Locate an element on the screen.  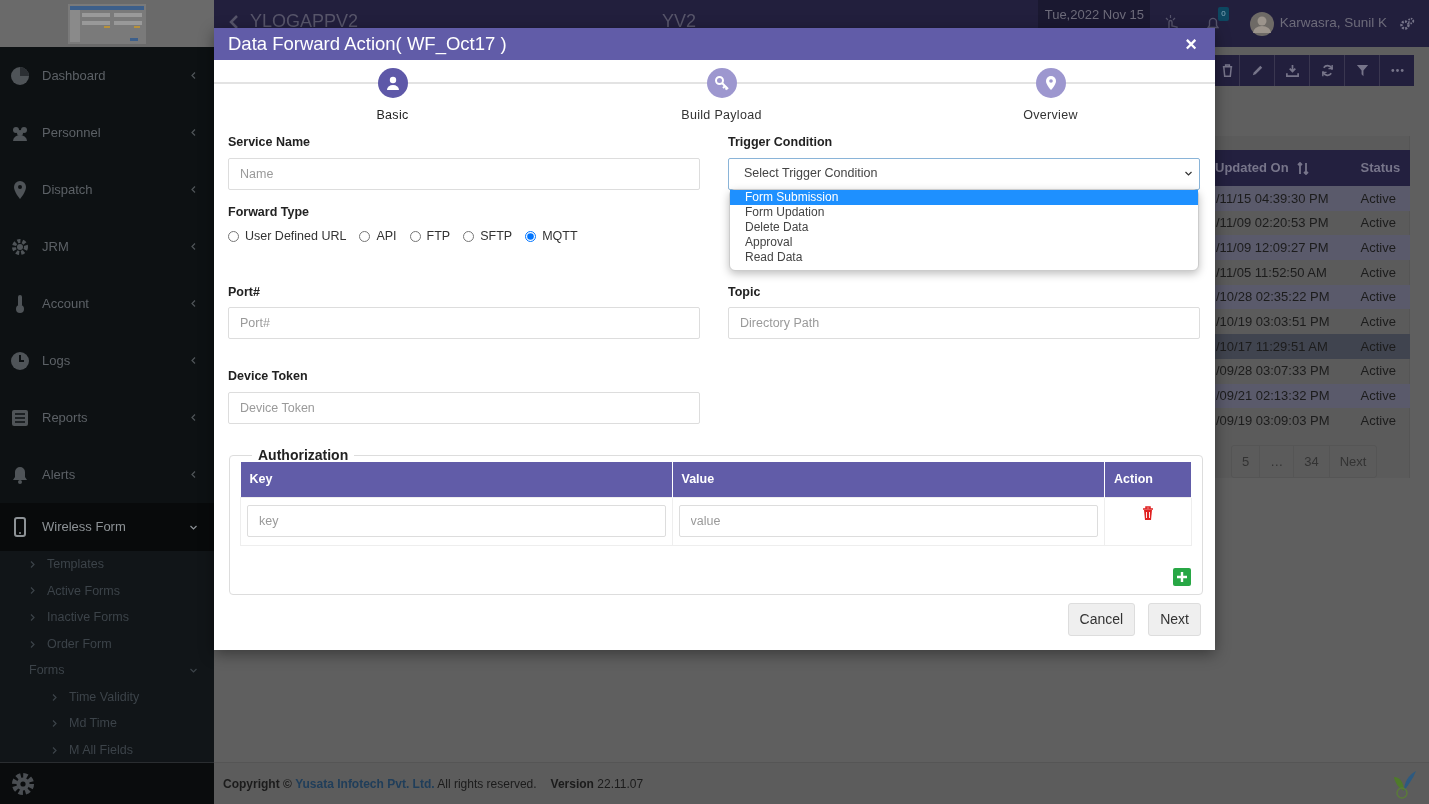
table-cell: /11/15 04:39:30 PM is located at coordinates (1272, 198).